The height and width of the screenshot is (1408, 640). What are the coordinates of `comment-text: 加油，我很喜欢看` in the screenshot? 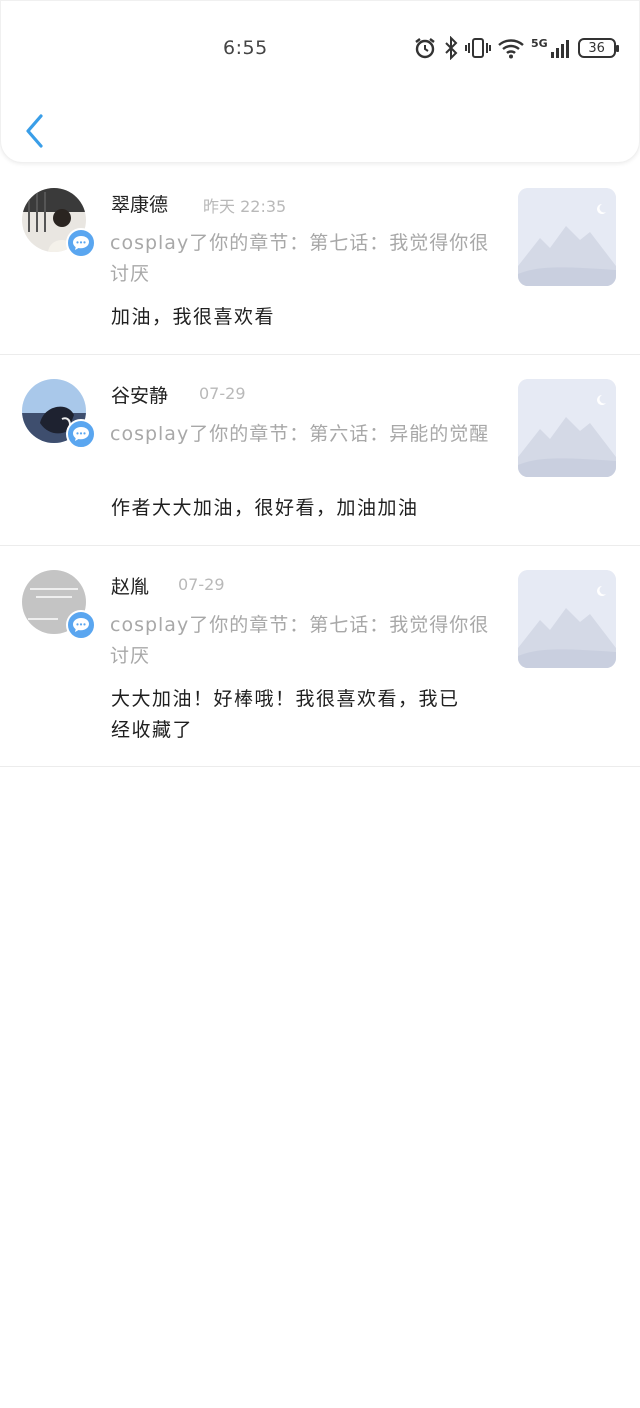 It's located at (193, 317).